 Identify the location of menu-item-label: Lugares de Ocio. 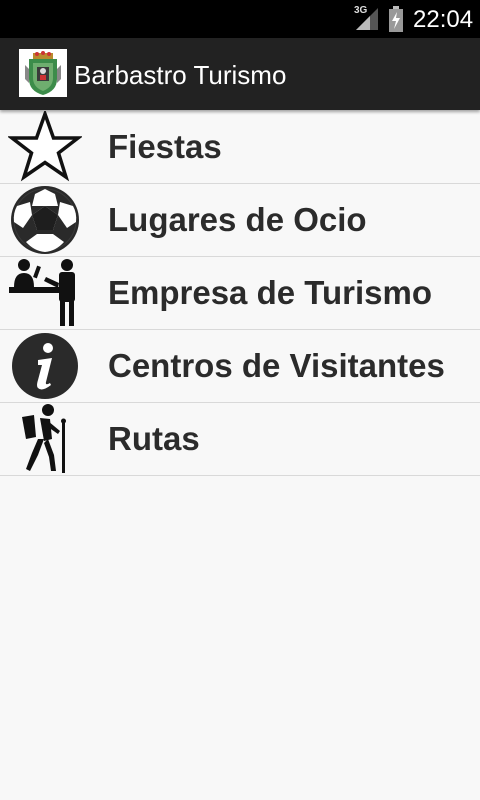
(237, 219).